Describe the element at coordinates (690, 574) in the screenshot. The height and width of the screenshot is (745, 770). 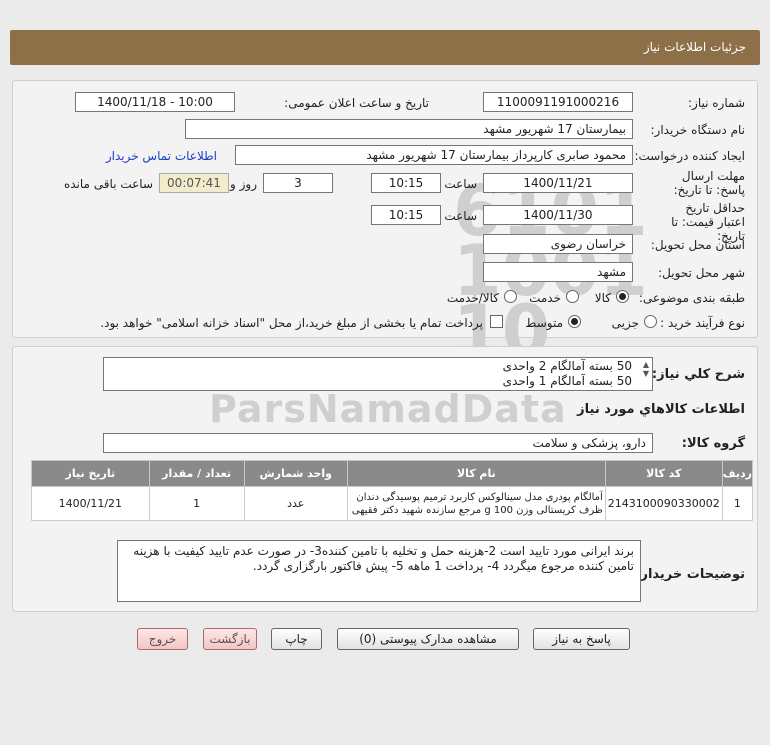
I see `buyer-notes-label: توضیحات خریدار:` at that location.